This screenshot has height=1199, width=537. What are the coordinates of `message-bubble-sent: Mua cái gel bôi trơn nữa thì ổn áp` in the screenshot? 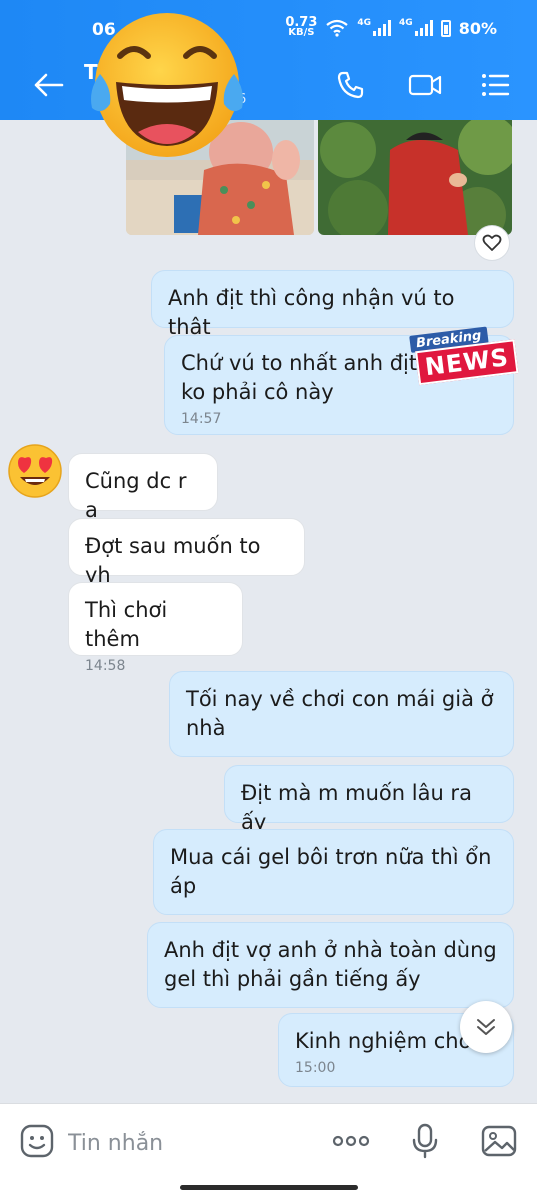 It's located at (333, 872).